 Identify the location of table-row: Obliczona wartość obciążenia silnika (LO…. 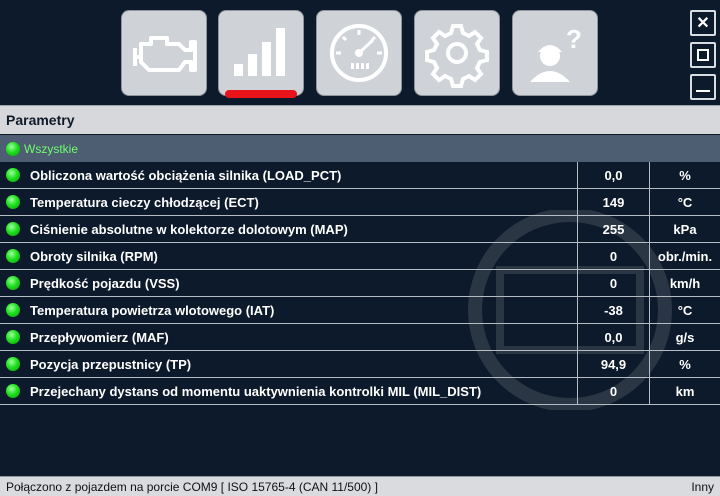
(360, 175).